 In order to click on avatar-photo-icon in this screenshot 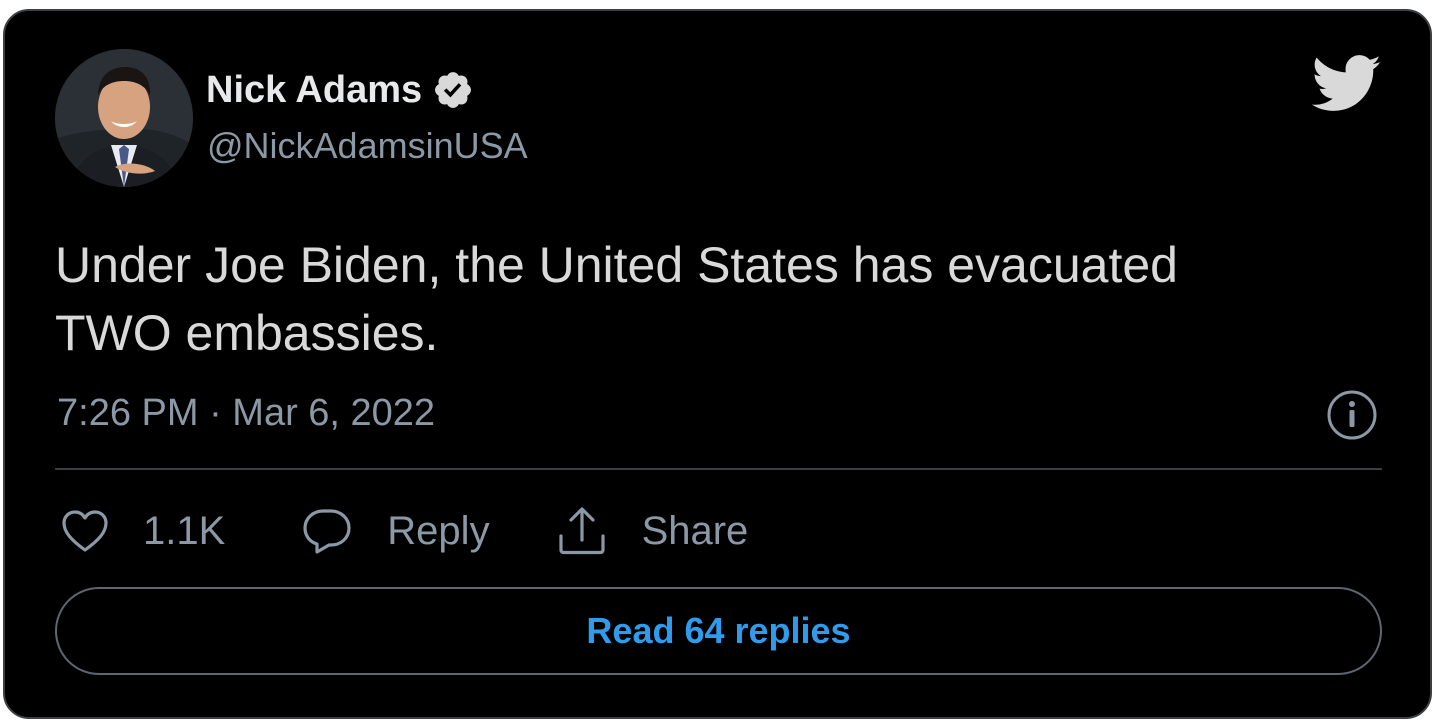, I will do `click(124, 118)`.